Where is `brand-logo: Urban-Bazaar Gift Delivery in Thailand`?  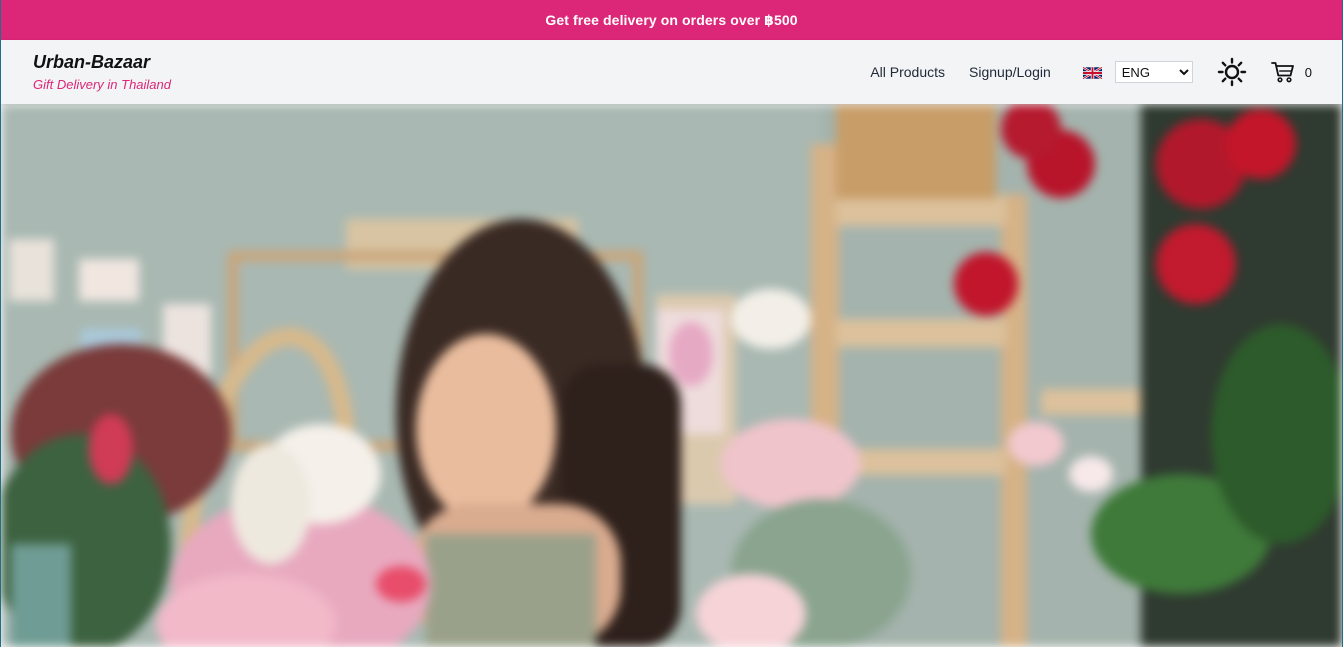
brand-logo: Urban-Bazaar Gift Delivery in Thailand is located at coordinates (102, 72).